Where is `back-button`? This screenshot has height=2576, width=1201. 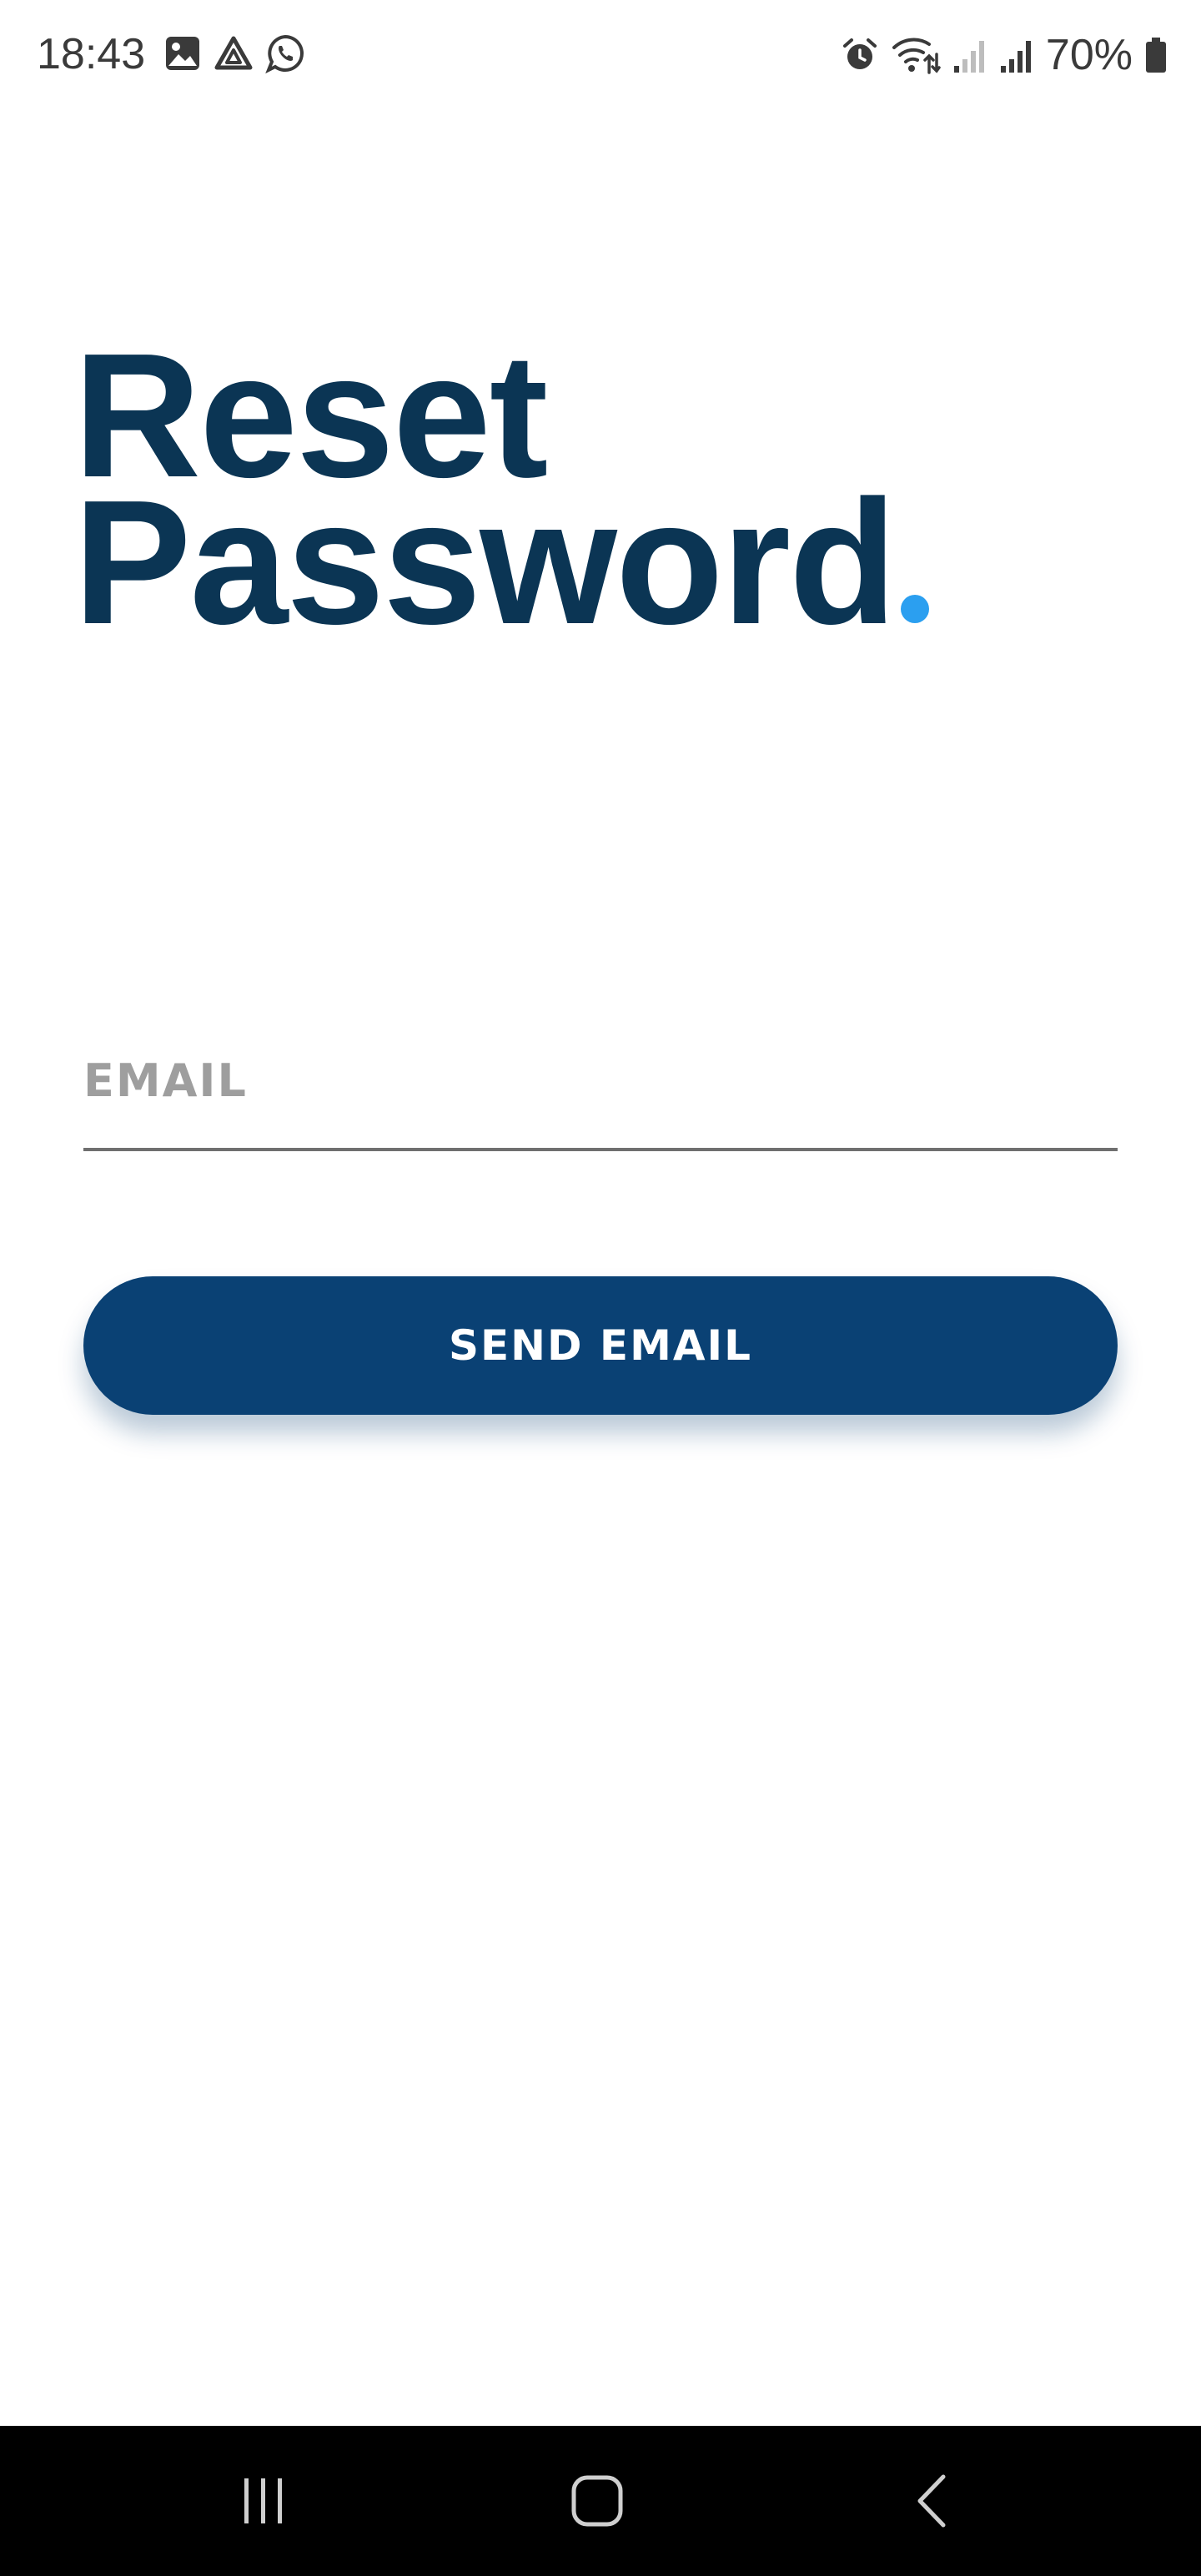 back-button is located at coordinates (934, 2501).